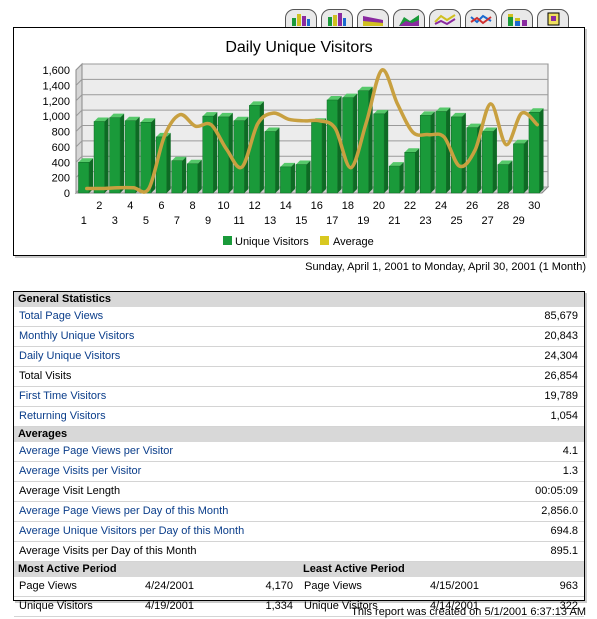 The width and height of the screenshot is (597, 619). Describe the element at coordinates (76, 336) in the screenshot. I see `stat-link: Monthly Unique Visitors` at that location.